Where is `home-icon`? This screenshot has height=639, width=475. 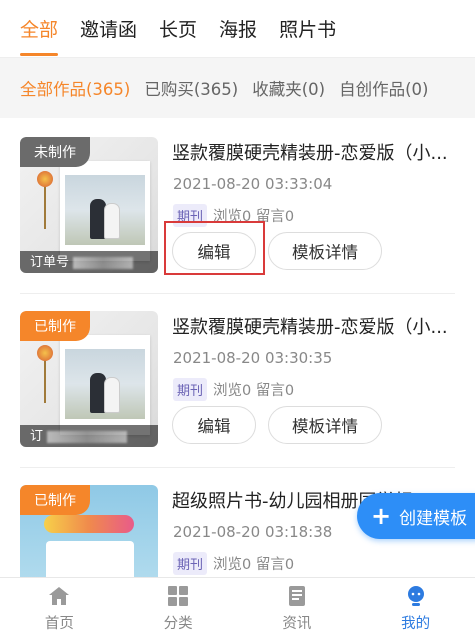 home-icon is located at coordinates (59, 596).